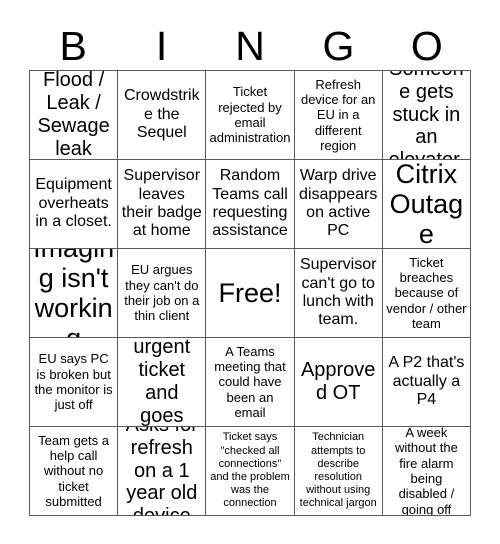  I want to click on bingo-cell-text: A P2 that's actually a P4, so click(426, 381).